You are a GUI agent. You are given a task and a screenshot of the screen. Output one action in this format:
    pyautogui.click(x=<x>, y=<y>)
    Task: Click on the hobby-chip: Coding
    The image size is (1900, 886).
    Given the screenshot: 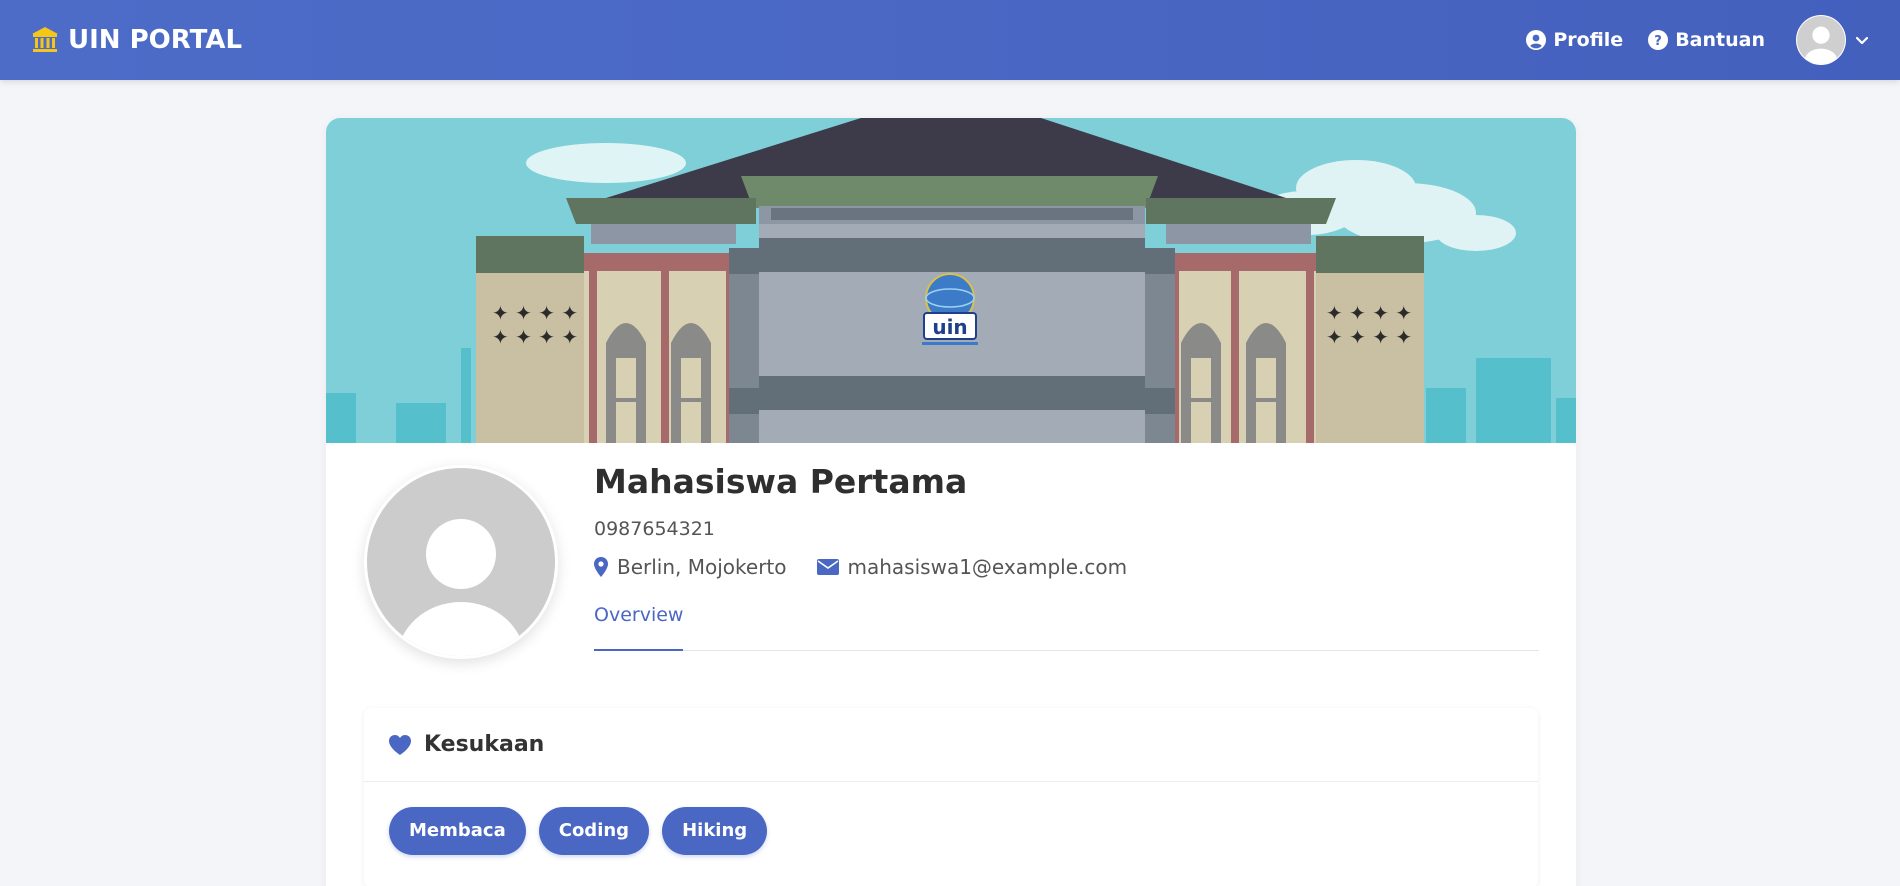 What is the action you would take?
    pyautogui.click(x=594, y=831)
    